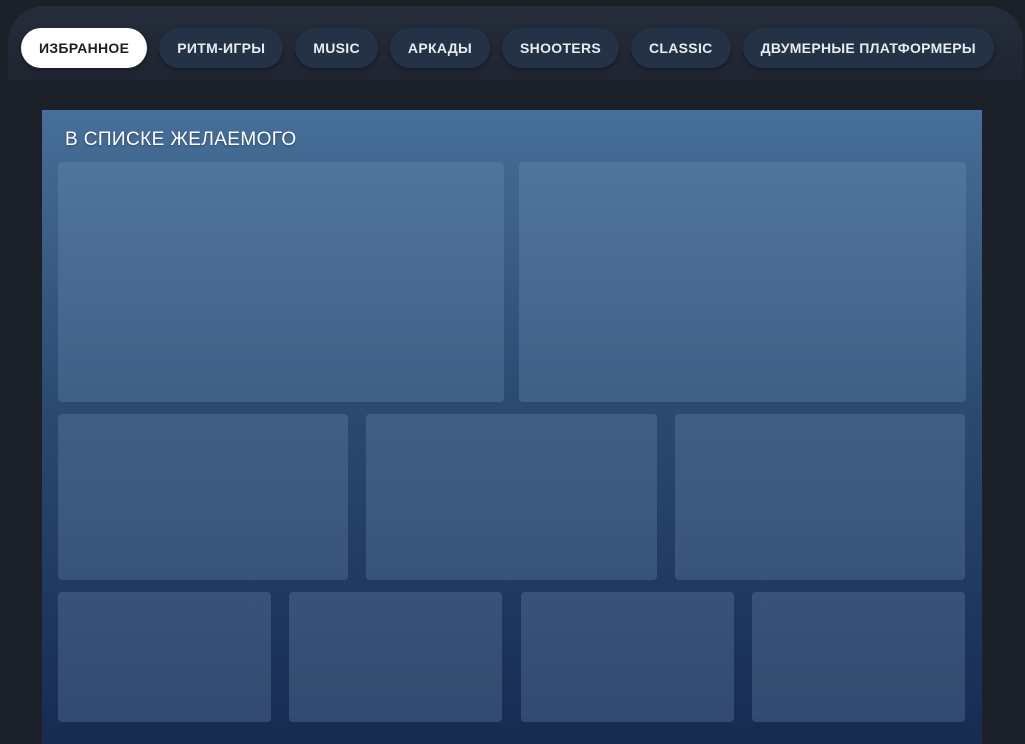 The image size is (1025, 744). What do you see at coordinates (681, 48) in the screenshot?
I see `tab-classic: CLASSIC` at bounding box center [681, 48].